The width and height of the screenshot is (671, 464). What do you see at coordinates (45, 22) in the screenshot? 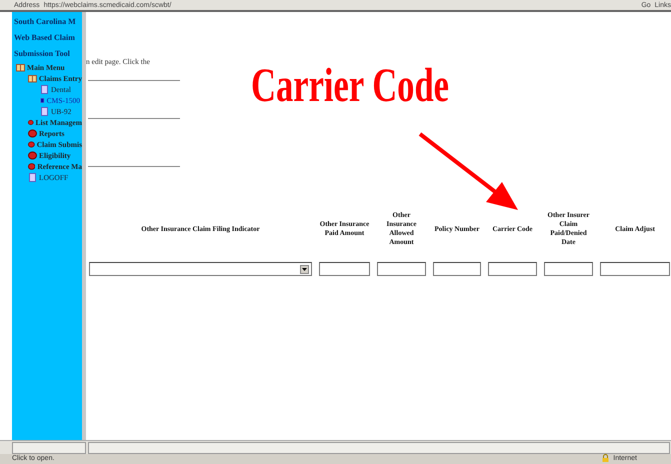
I see `sidebar-title: South Carolina M` at bounding box center [45, 22].